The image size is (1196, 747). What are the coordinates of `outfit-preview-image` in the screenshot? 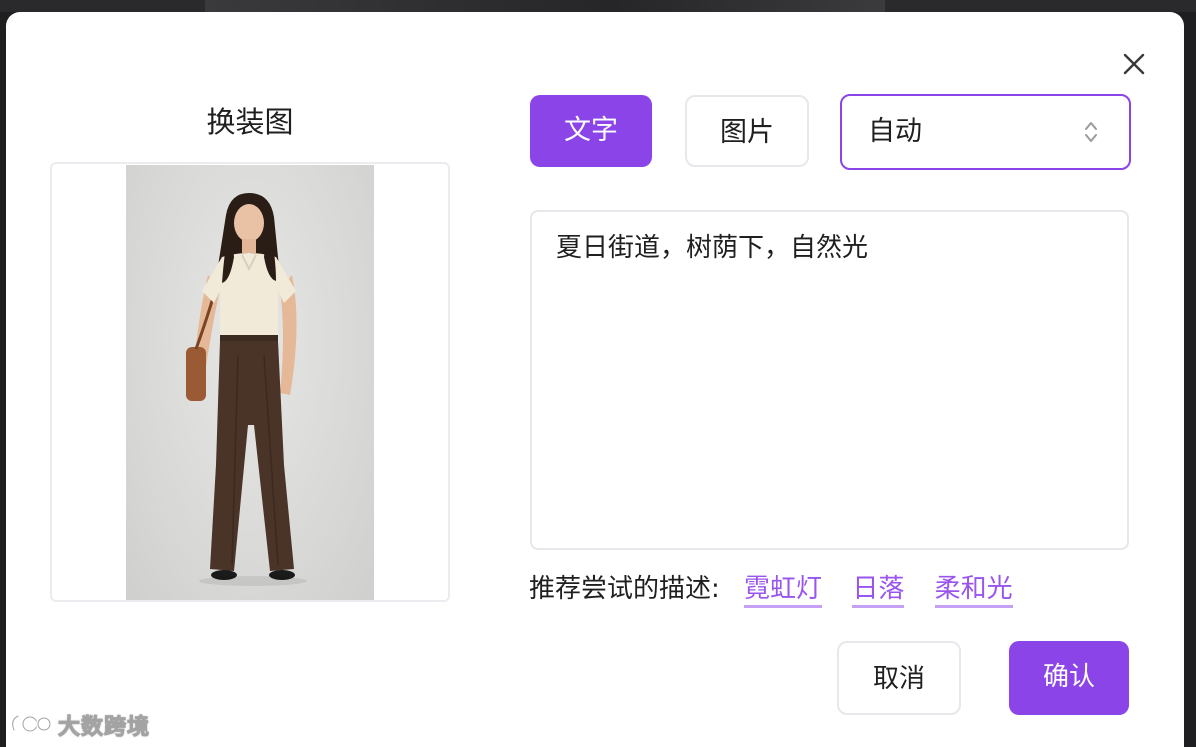 It's located at (250, 382).